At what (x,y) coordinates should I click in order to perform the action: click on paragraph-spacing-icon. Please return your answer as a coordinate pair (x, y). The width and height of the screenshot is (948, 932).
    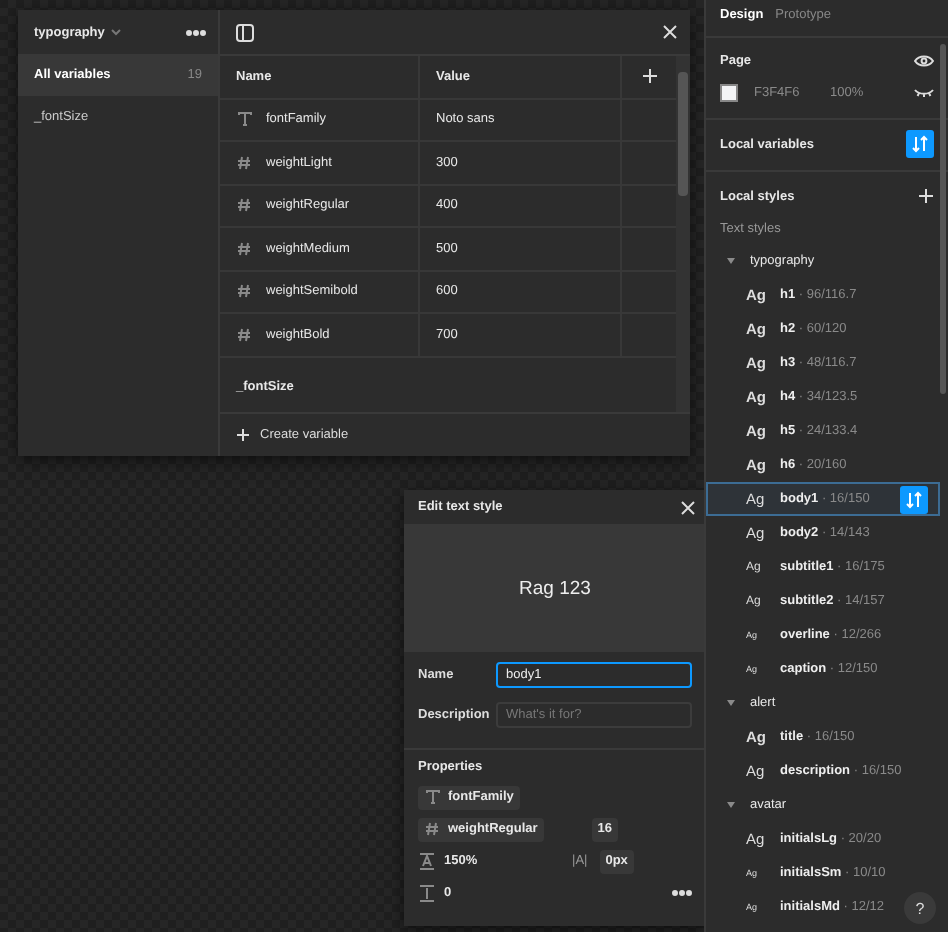
    Looking at the image, I should click on (427, 893).